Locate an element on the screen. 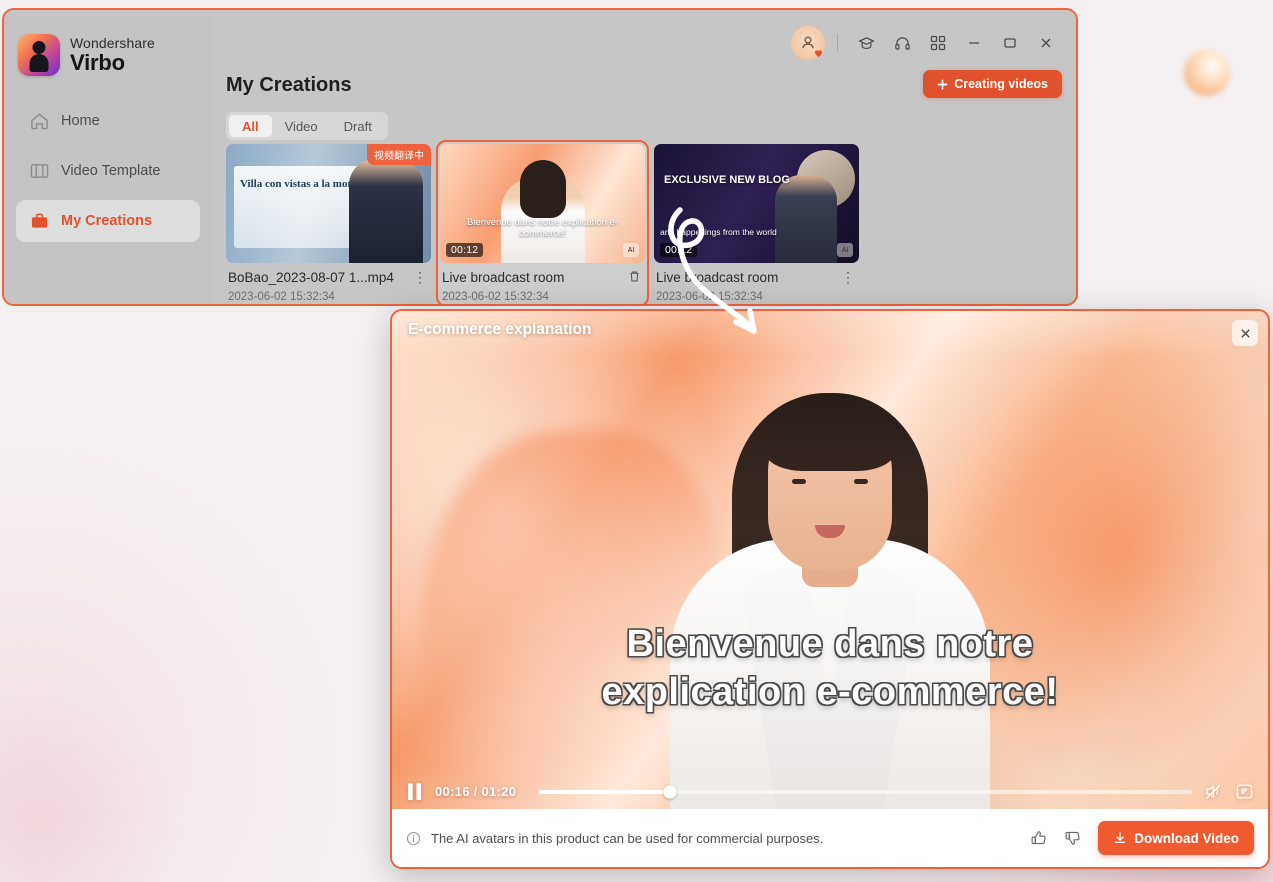 This screenshot has height=882, width=1273. creating-videos-label: Creating videos is located at coordinates (1001, 84).